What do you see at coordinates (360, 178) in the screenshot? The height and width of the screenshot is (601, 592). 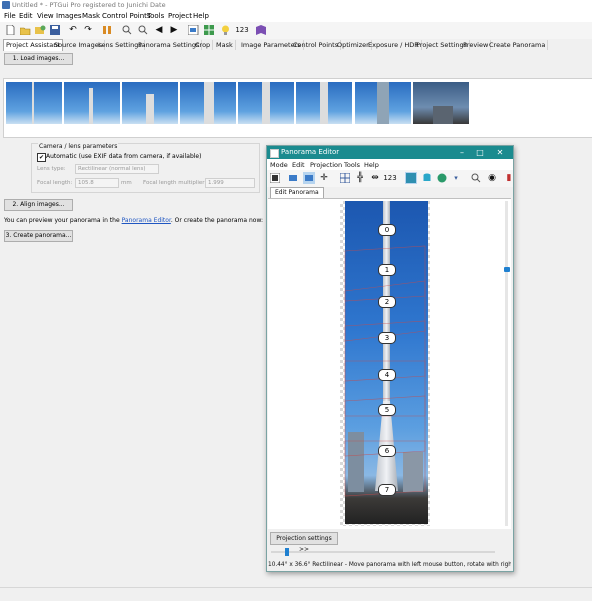 I see `pe-center-icon: ╬` at bounding box center [360, 178].